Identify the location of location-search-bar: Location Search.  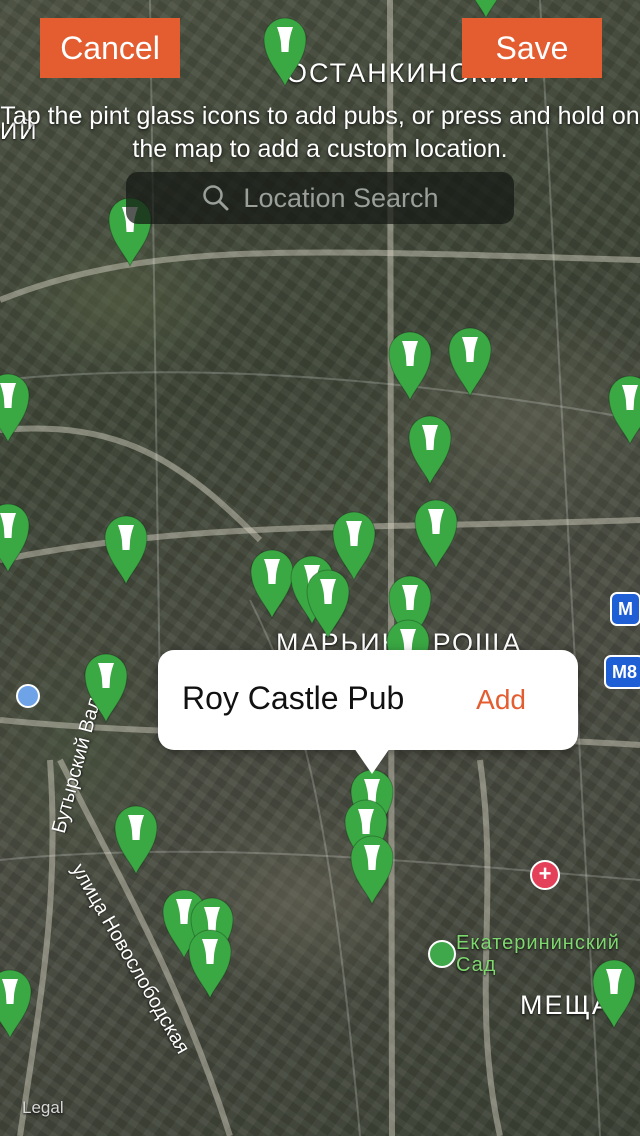
(320, 198).